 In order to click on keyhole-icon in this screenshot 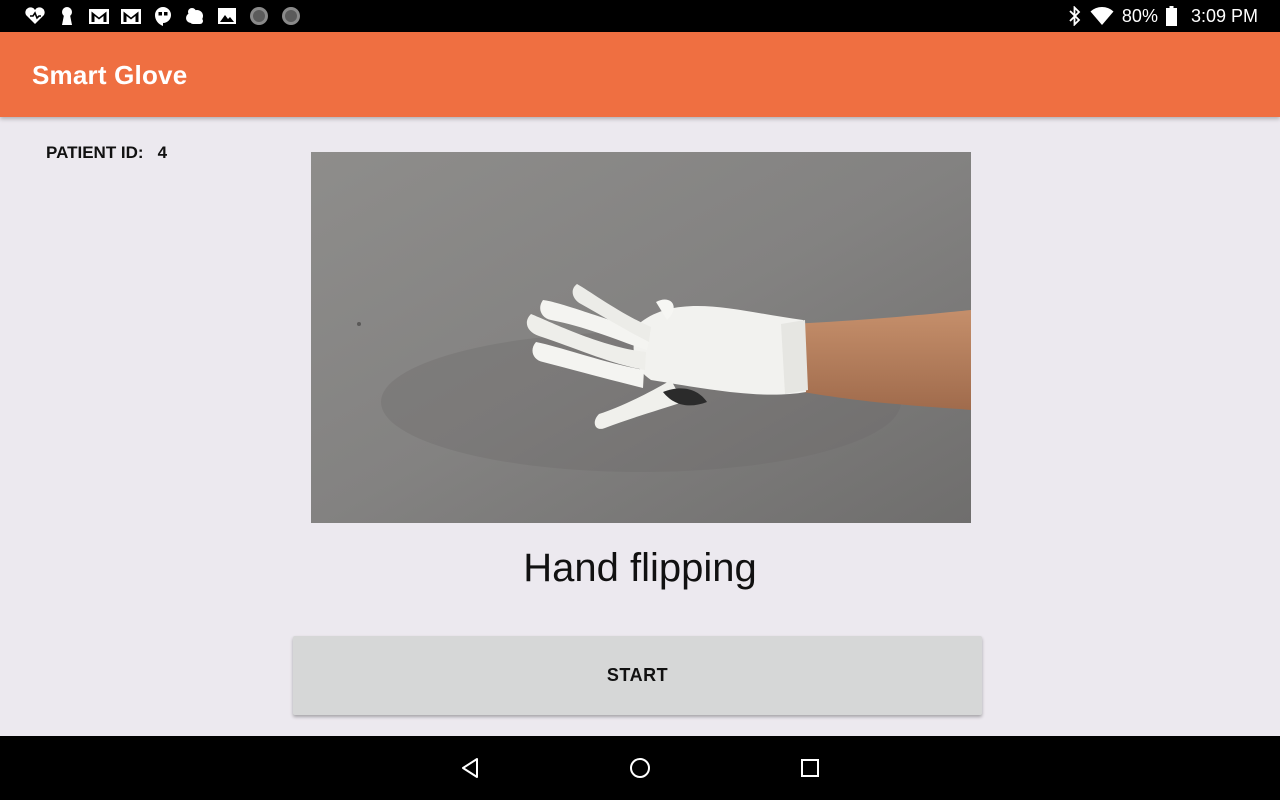, I will do `click(67, 16)`.